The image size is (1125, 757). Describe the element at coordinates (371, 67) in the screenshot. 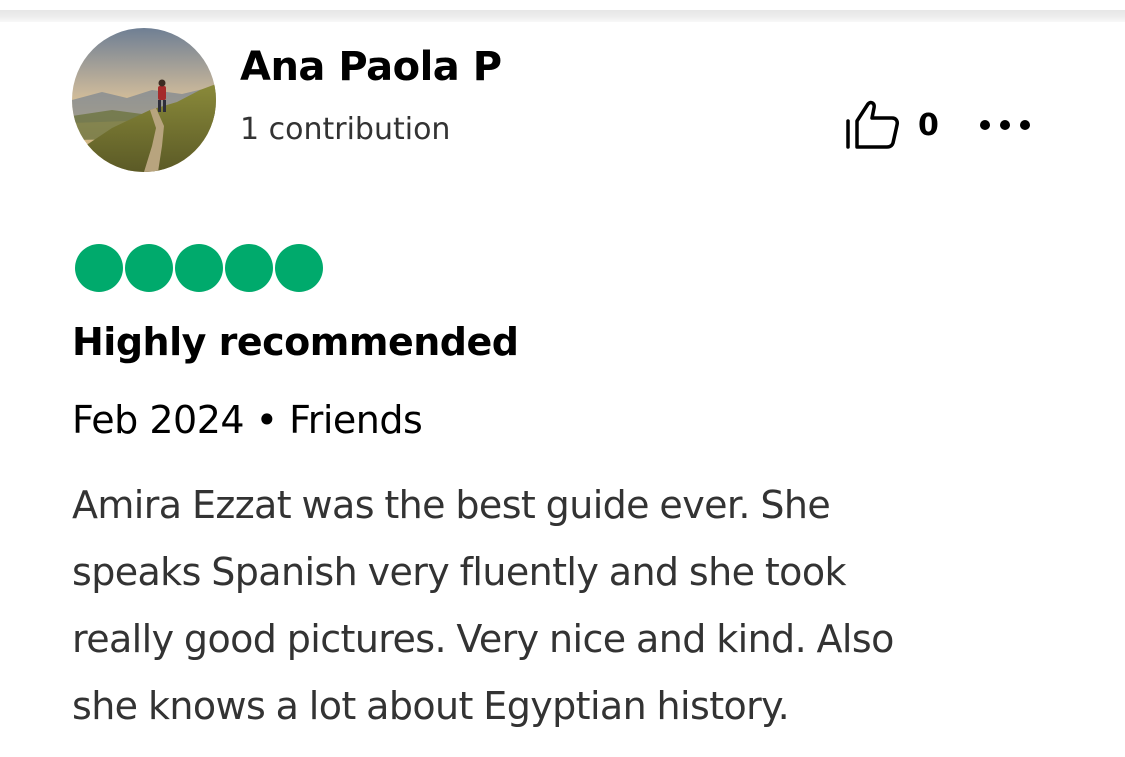

I see `author-name: Ana Paola P` at that location.